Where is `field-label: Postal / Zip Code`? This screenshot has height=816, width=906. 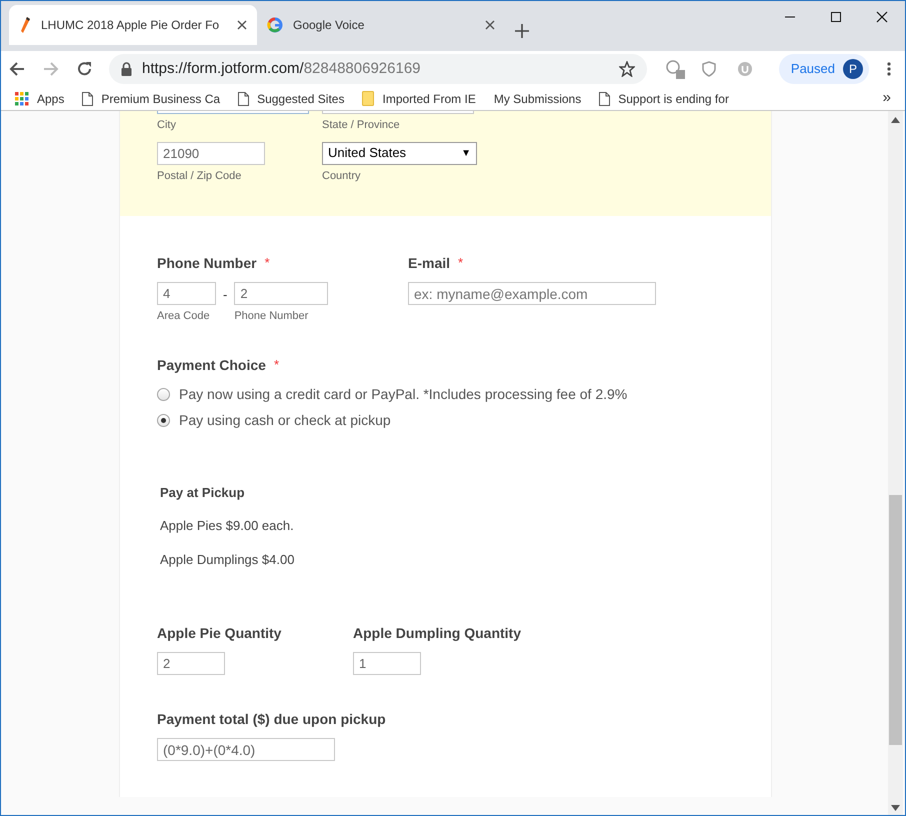
field-label: Postal / Zip Code is located at coordinates (199, 176).